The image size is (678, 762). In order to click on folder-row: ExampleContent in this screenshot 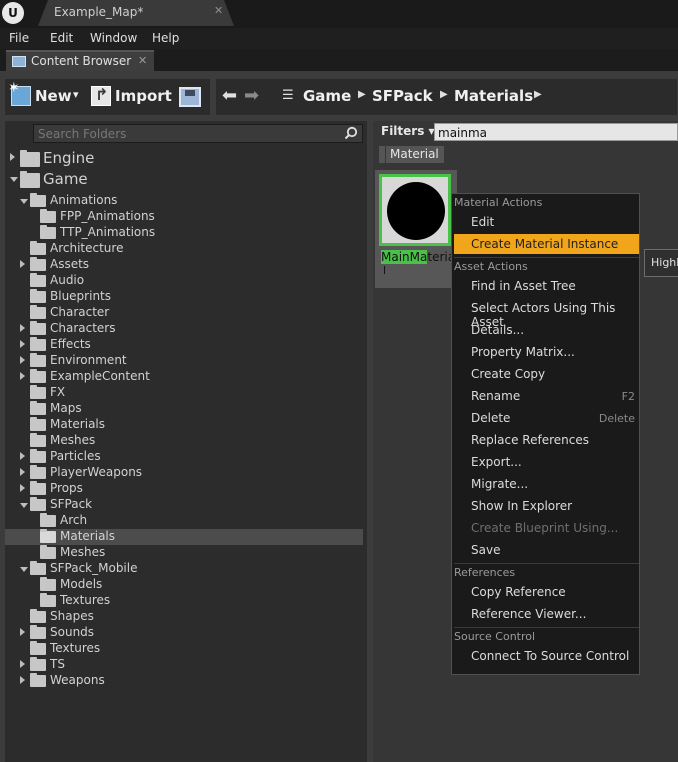, I will do `click(175, 377)`.